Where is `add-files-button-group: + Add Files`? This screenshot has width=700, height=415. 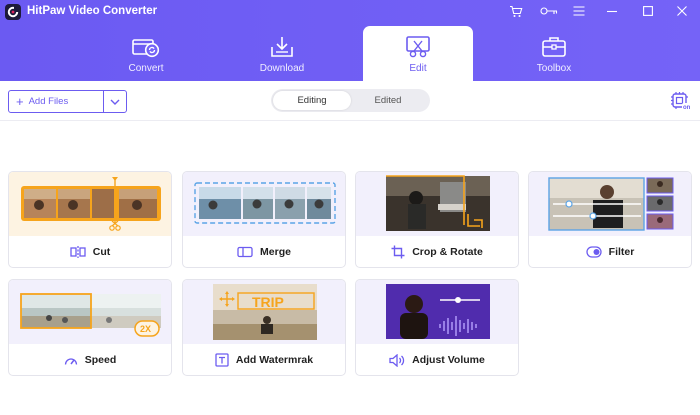
add-files-button-group: + Add Files is located at coordinates (67, 101).